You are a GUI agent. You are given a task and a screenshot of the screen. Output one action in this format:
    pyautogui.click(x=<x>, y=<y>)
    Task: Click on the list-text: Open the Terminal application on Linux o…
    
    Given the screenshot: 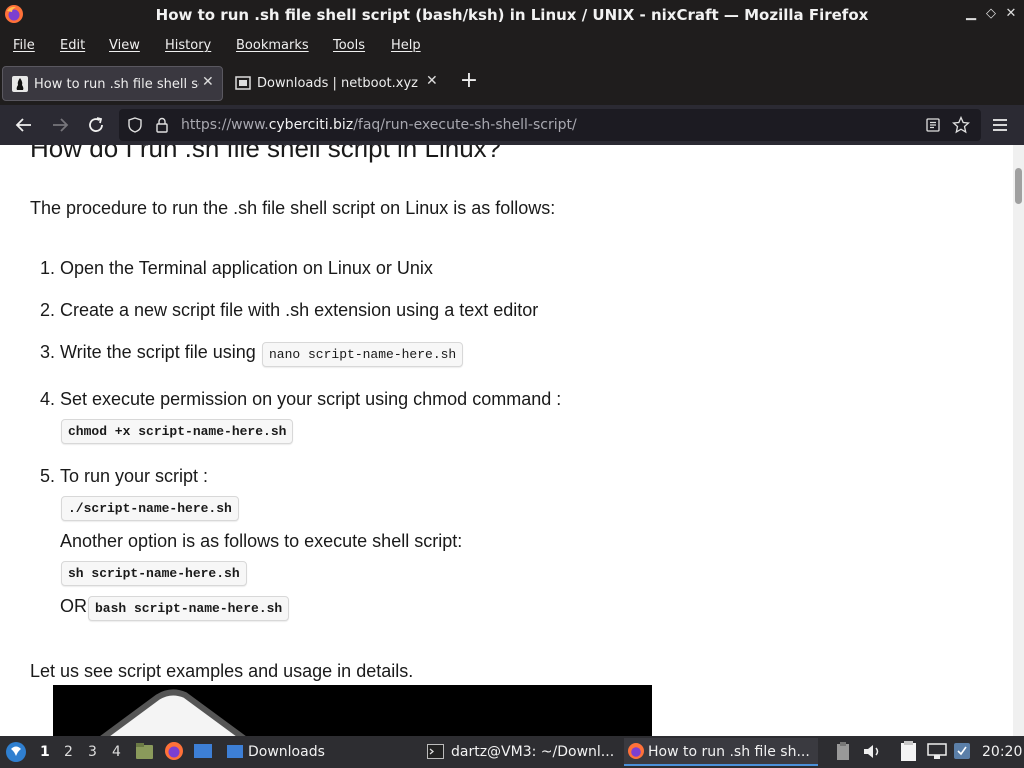 What is the action you would take?
    pyautogui.click(x=246, y=268)
    